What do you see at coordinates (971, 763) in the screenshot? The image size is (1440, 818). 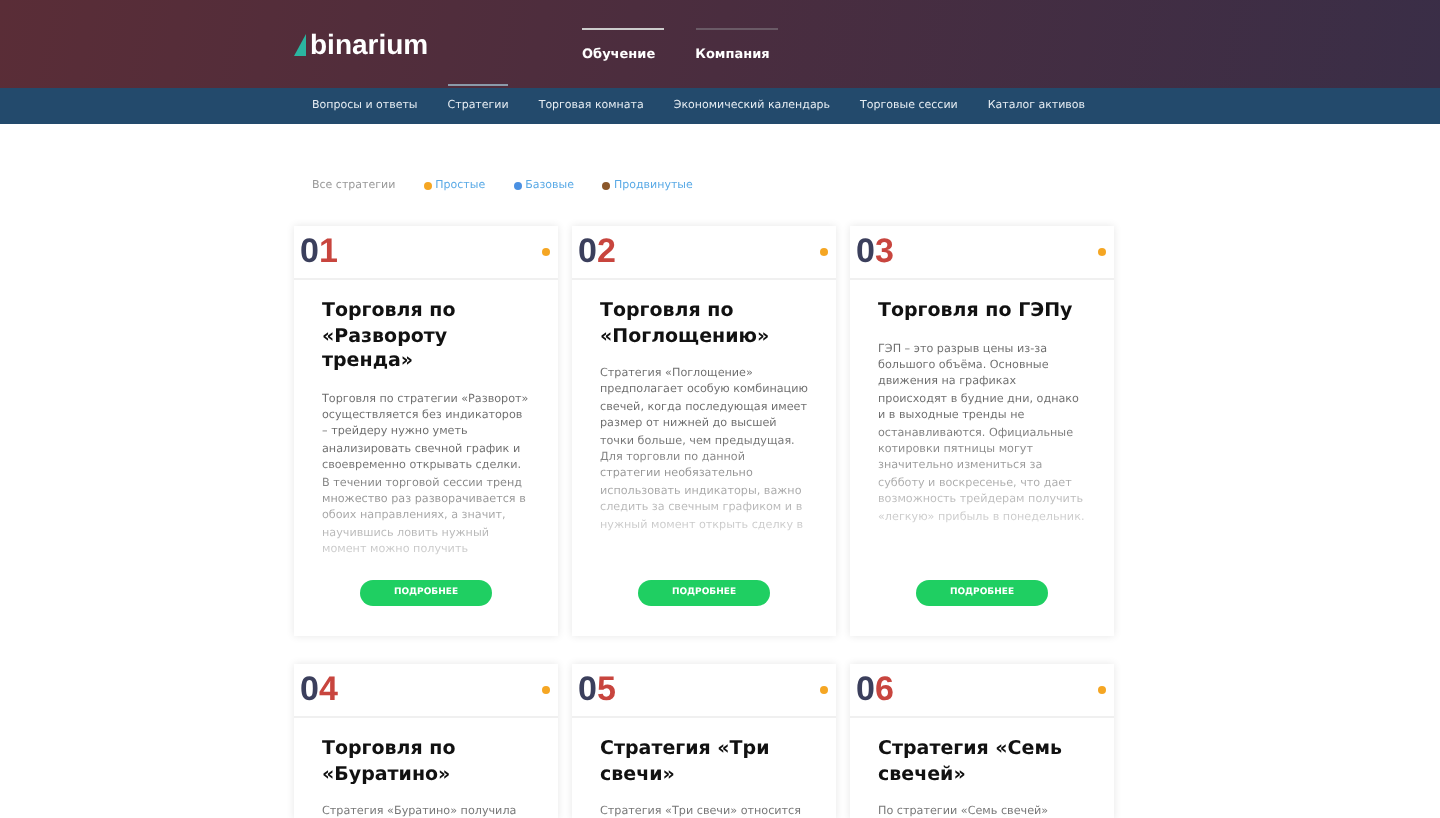 I see `card-title: Стратегия «Семь свечей»` at bounding box center [971, 763].